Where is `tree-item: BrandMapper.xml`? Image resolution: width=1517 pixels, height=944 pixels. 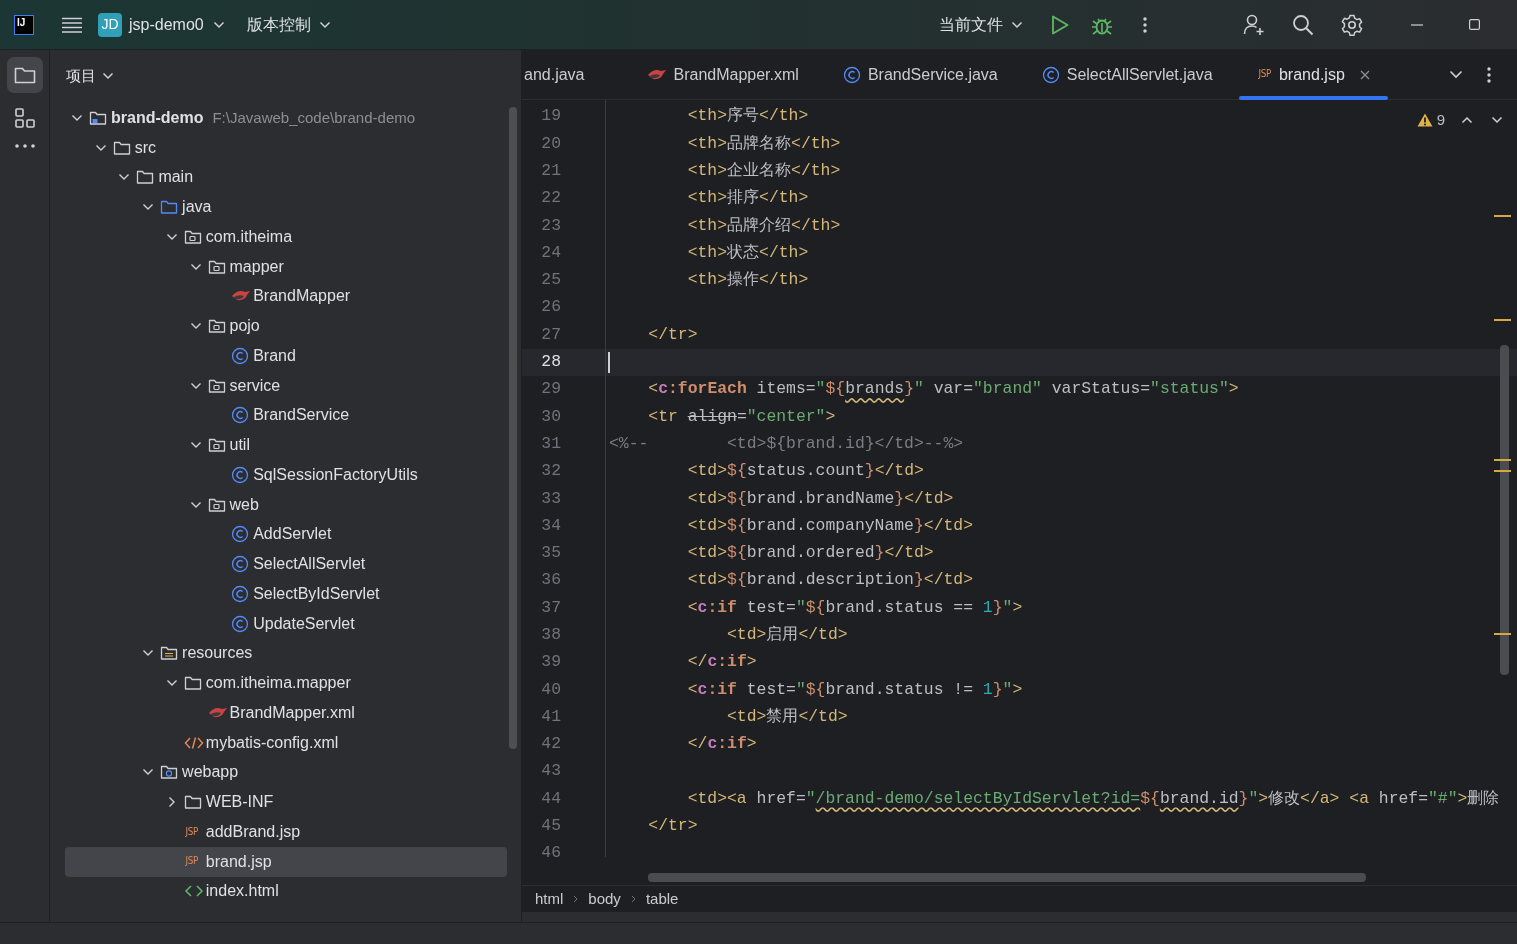
tree-item: BrandMapper.xml is located at coordinates (286, 713).